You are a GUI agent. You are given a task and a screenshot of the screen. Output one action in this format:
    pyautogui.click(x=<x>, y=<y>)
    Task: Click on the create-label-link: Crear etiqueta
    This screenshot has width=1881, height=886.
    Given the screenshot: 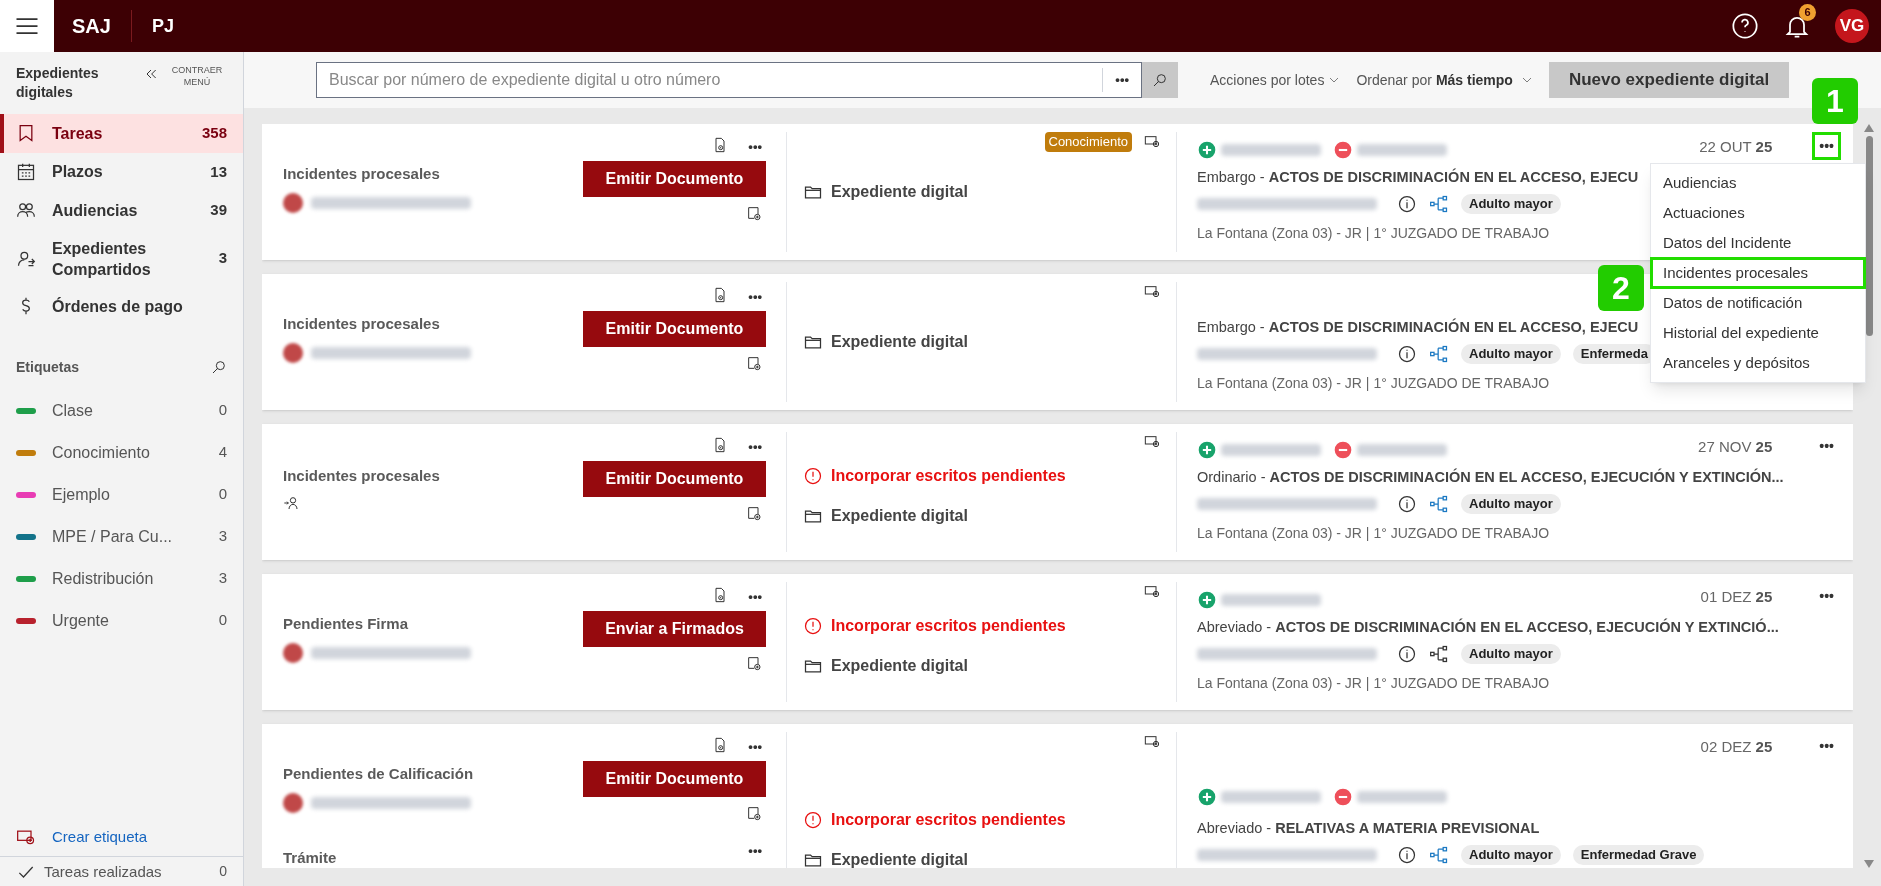 What is the action you would take?
    pyautogui.click(x=100, y=836)
    